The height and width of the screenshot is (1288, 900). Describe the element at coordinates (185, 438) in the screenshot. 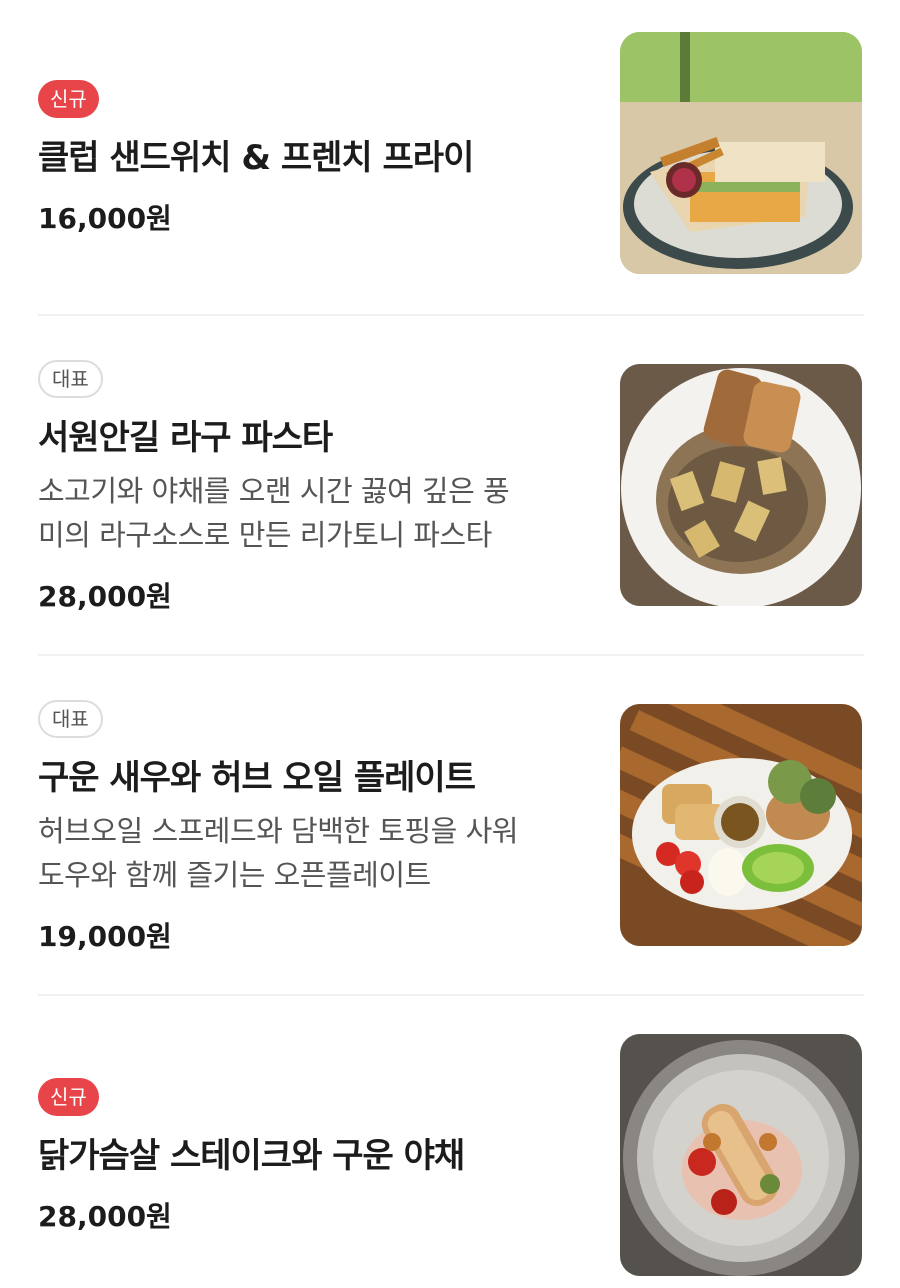

I see `menu-item-name: 서원안길 라구 파스타` at that location.